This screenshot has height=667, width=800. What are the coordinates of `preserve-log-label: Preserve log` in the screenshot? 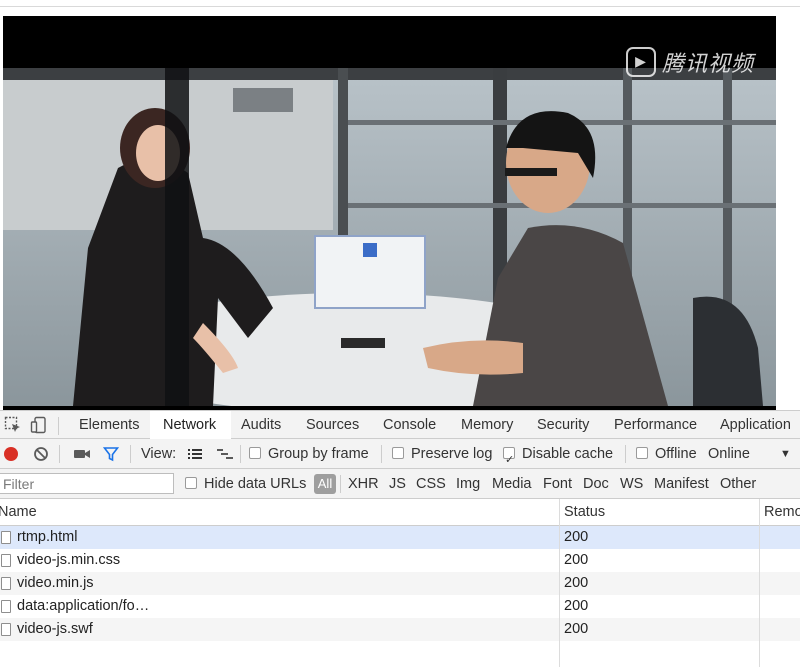 It's located at (452, 454).